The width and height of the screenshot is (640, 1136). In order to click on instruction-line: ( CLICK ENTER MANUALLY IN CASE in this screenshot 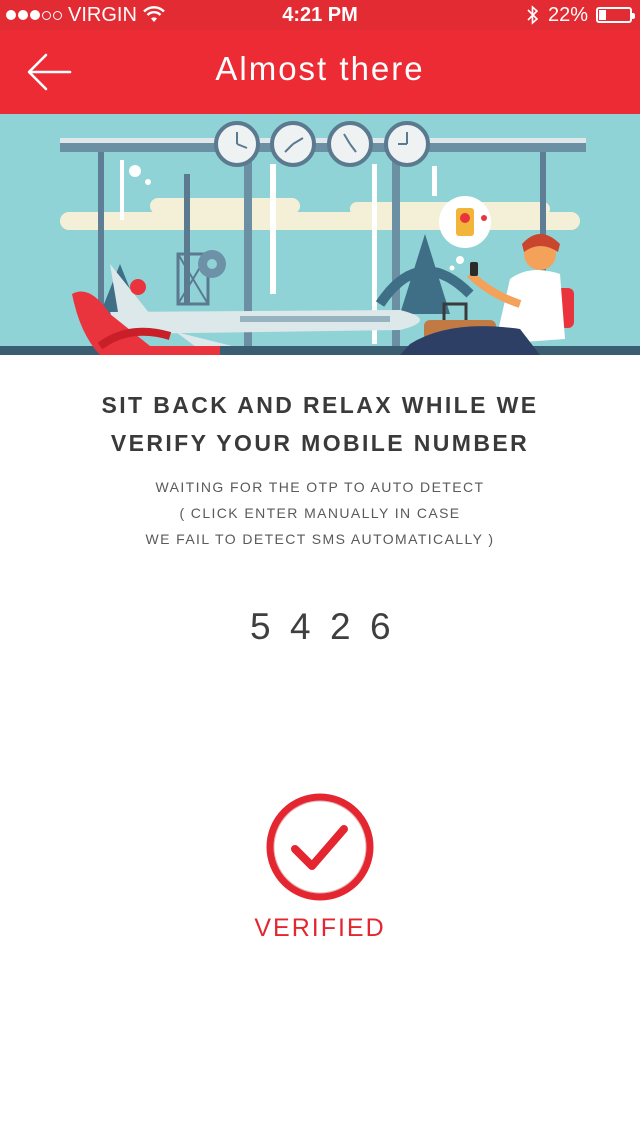, I will do `click(320, 513)`.